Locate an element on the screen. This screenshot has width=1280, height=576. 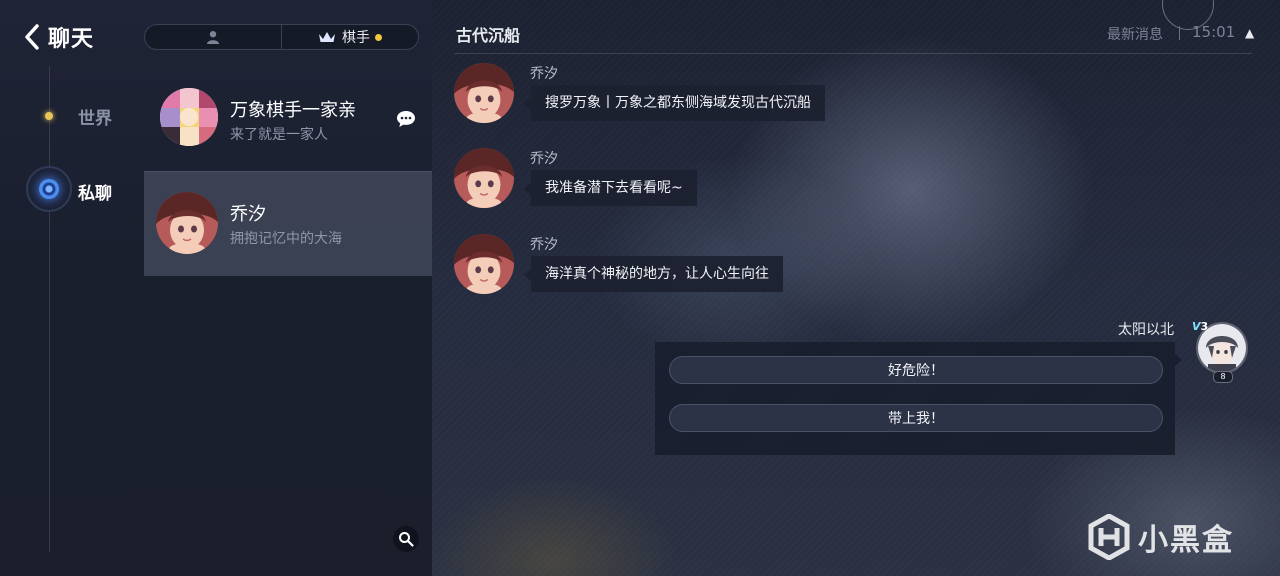
level-badge: 8 is located at coordinates (1223, 377).